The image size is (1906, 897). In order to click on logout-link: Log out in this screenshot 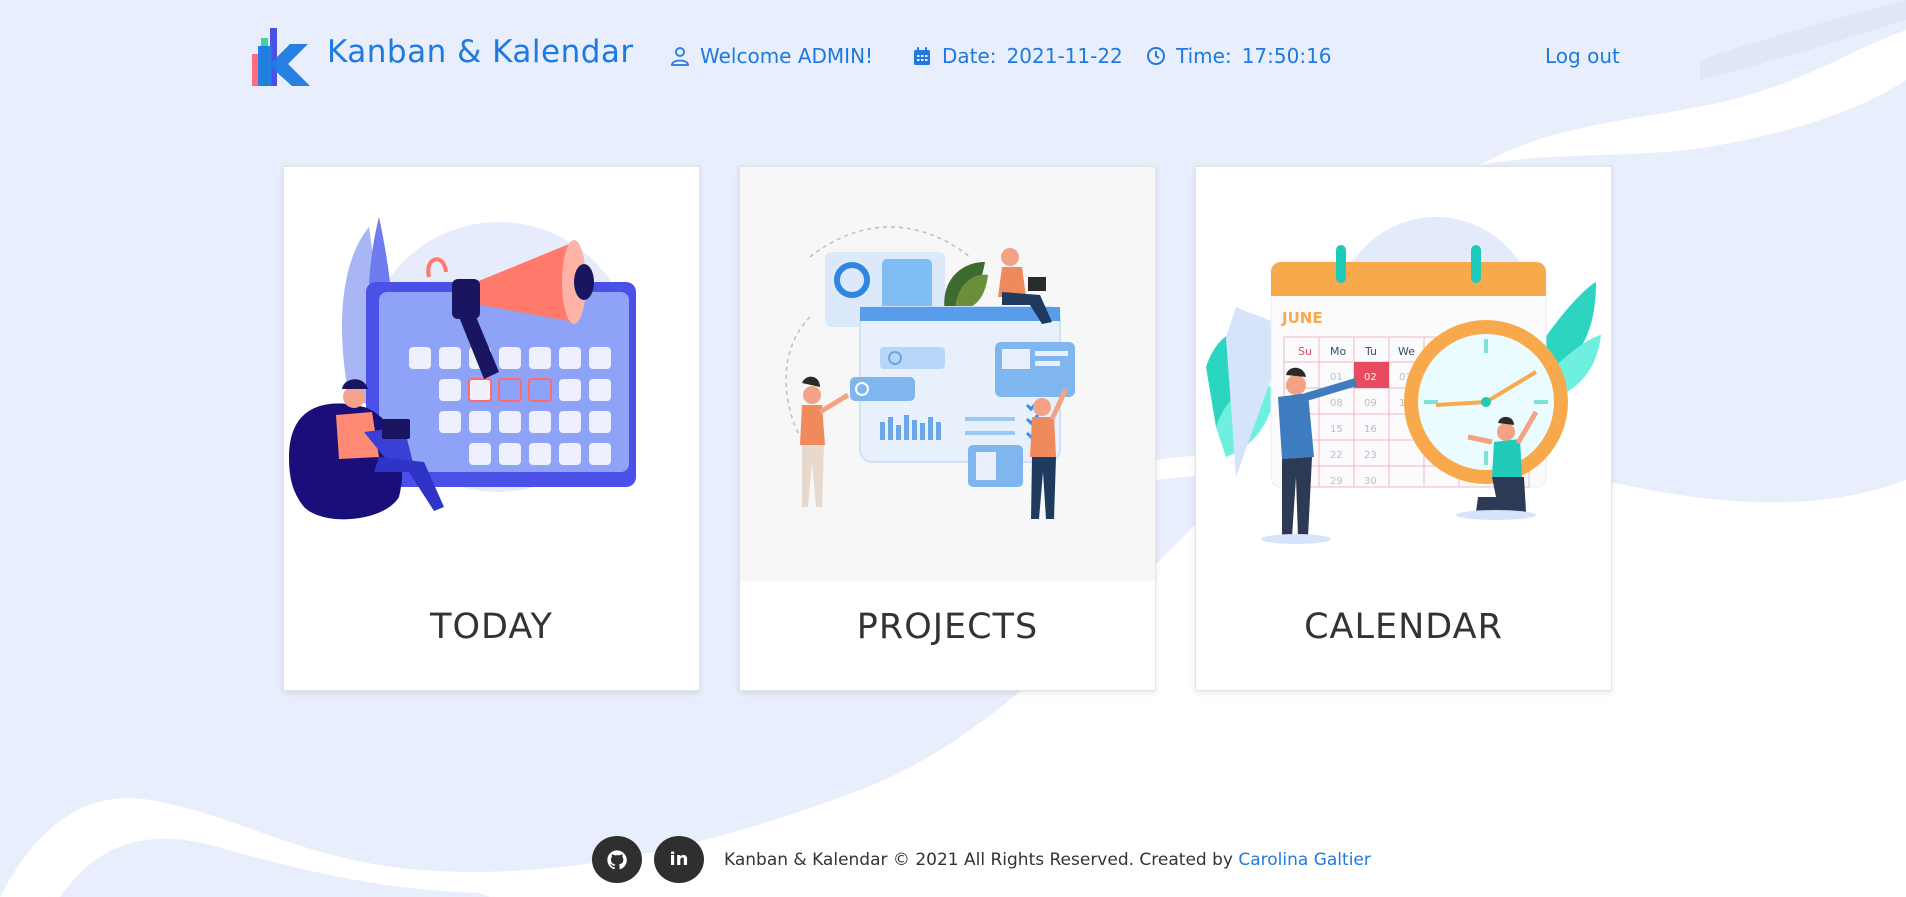, I will do `click(1582, 56)`.